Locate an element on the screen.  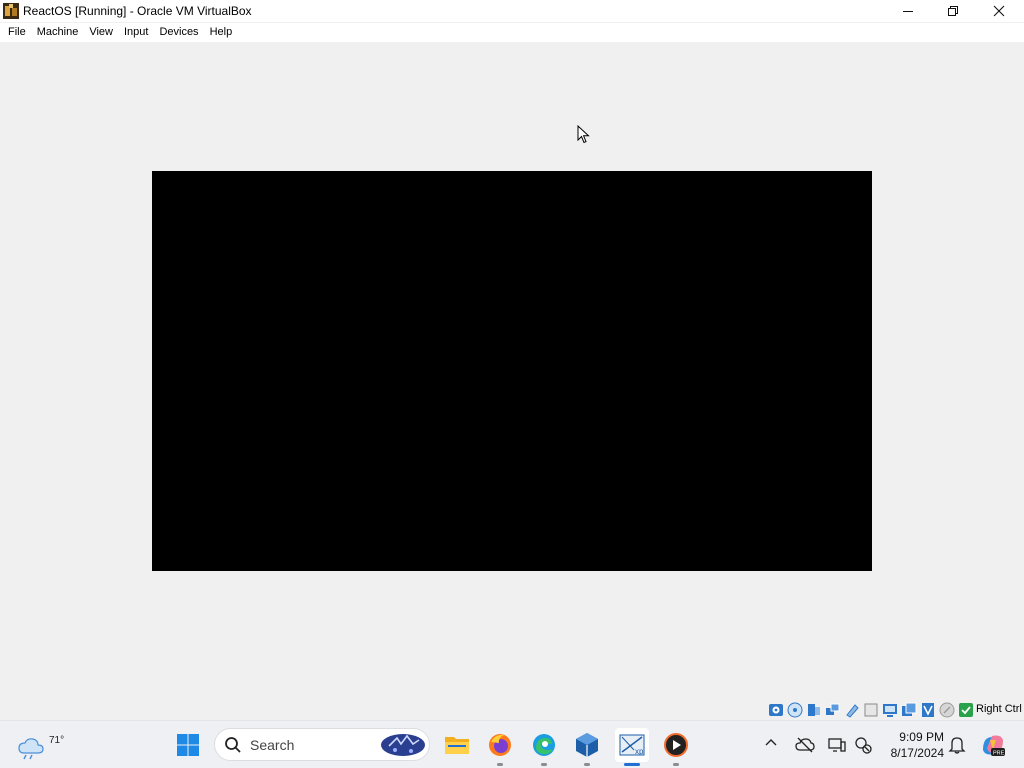
close-icon is located at coordinates (999, 11).